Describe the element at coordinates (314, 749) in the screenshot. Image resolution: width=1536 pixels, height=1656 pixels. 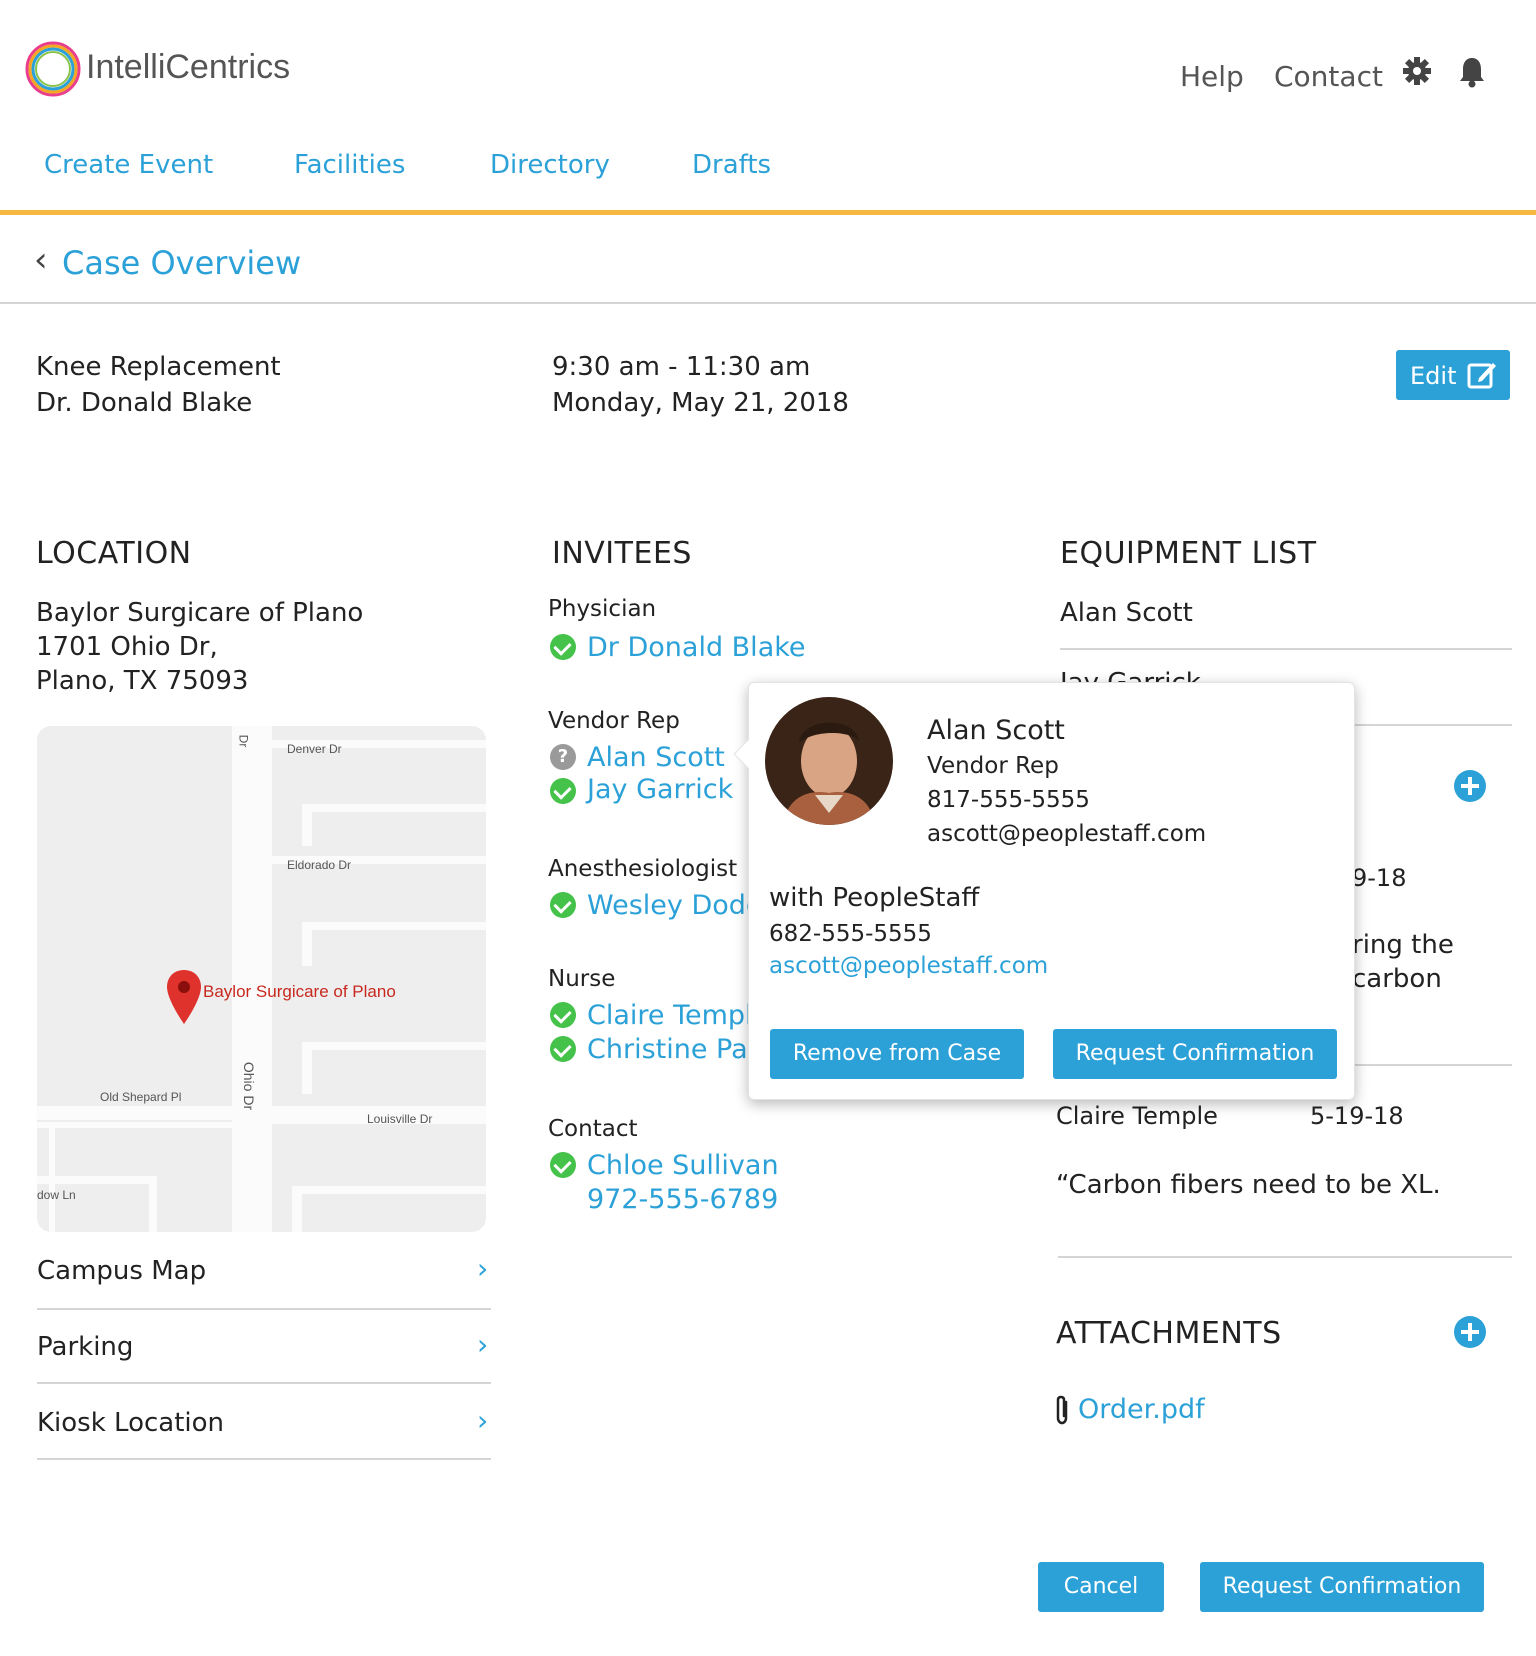
I see `street-denver: Denver Dr` at that location.